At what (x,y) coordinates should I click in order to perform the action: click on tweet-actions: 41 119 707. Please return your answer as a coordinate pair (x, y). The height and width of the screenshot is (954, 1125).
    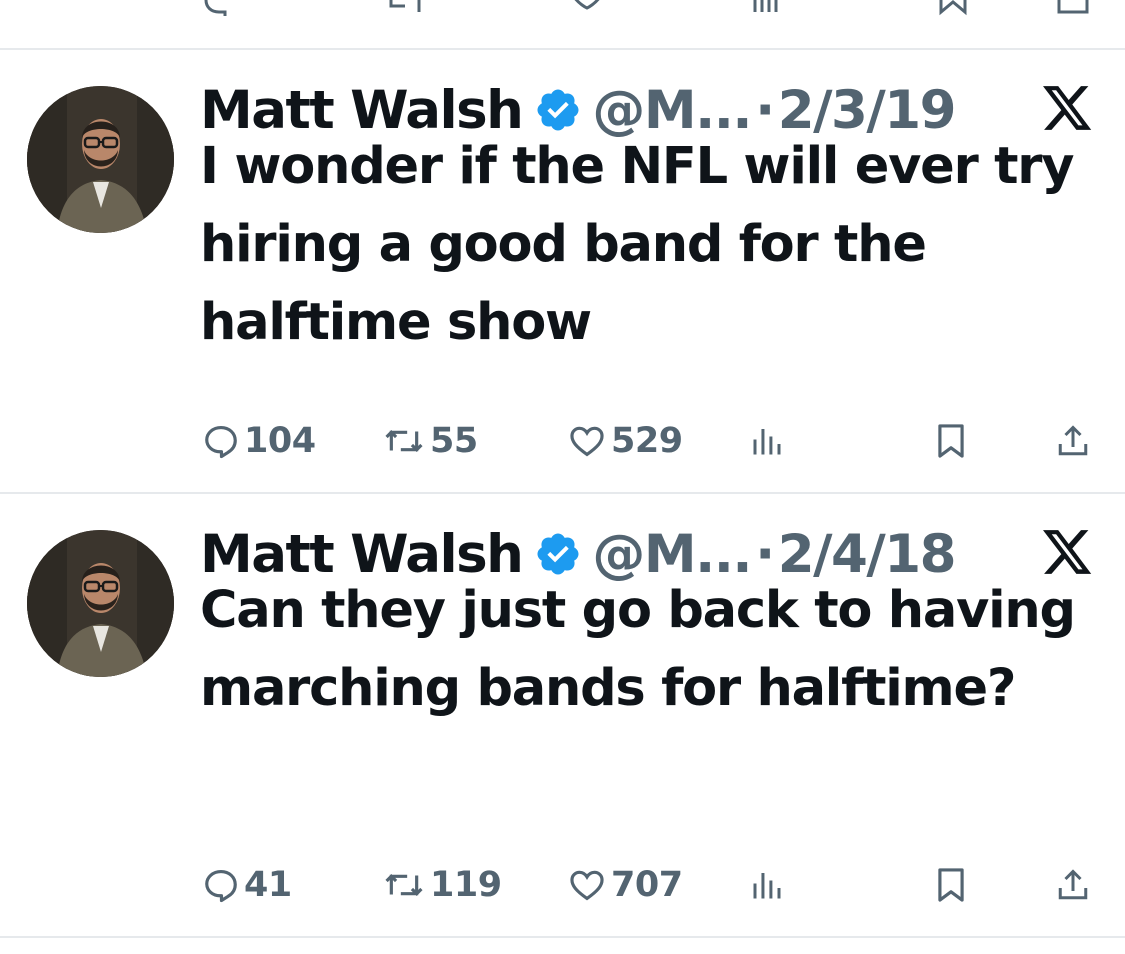
    Looking at the image, I should click on (562, 885).